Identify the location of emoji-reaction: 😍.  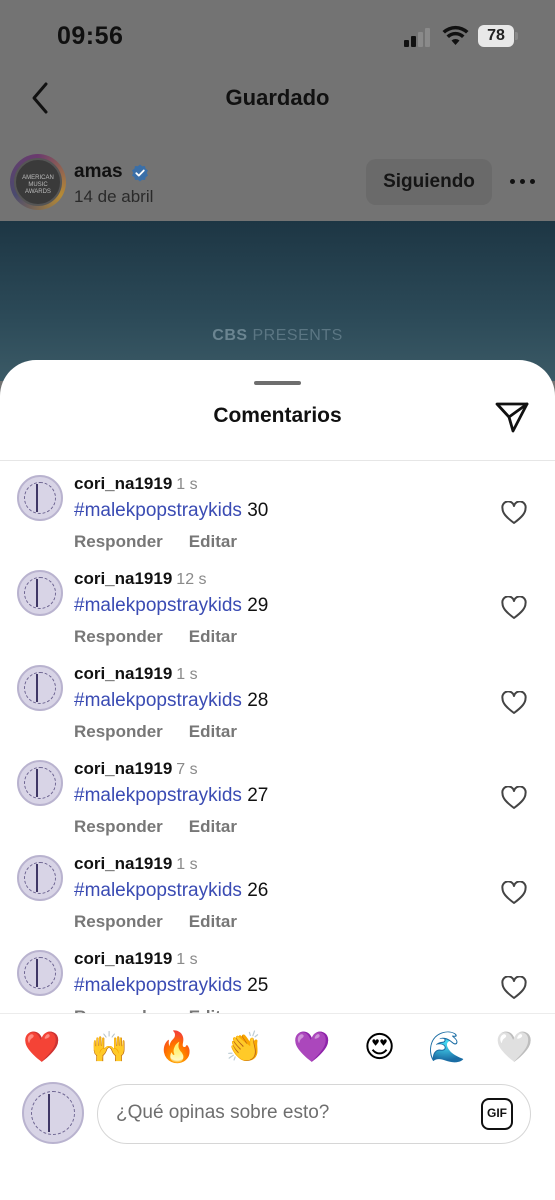
(380, 1048).